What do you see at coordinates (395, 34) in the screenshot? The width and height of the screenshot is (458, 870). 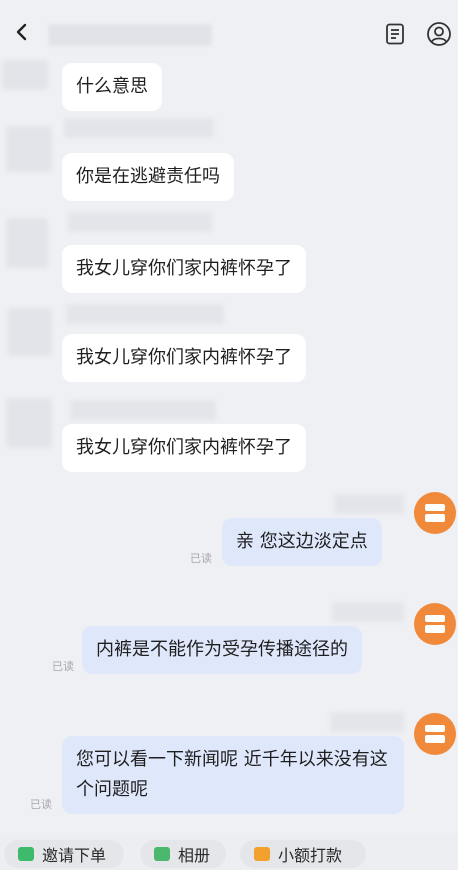 I see `document-icon` at bounding box center [395, 34].